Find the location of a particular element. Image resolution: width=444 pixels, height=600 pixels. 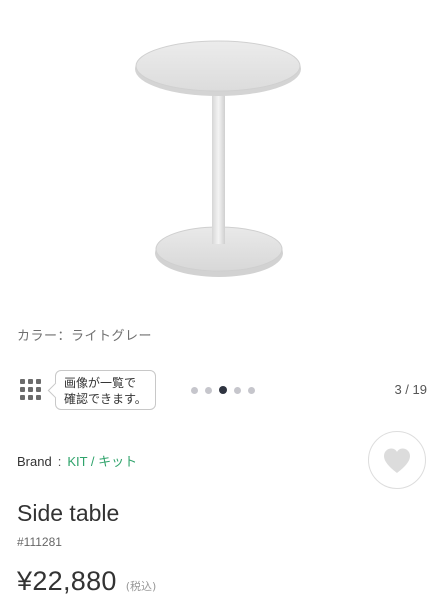

carousel-dots is located at coordinates (223, 390).